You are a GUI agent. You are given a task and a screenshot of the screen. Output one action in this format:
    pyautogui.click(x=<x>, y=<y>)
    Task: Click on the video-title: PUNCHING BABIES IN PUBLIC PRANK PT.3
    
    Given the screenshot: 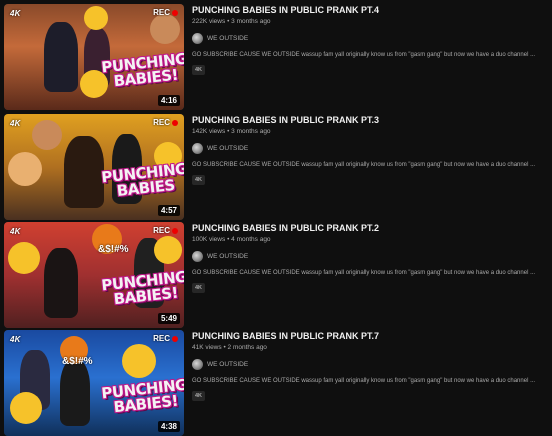 What is the action you would take?
    pyautogui.click(x=369, y=120)
    